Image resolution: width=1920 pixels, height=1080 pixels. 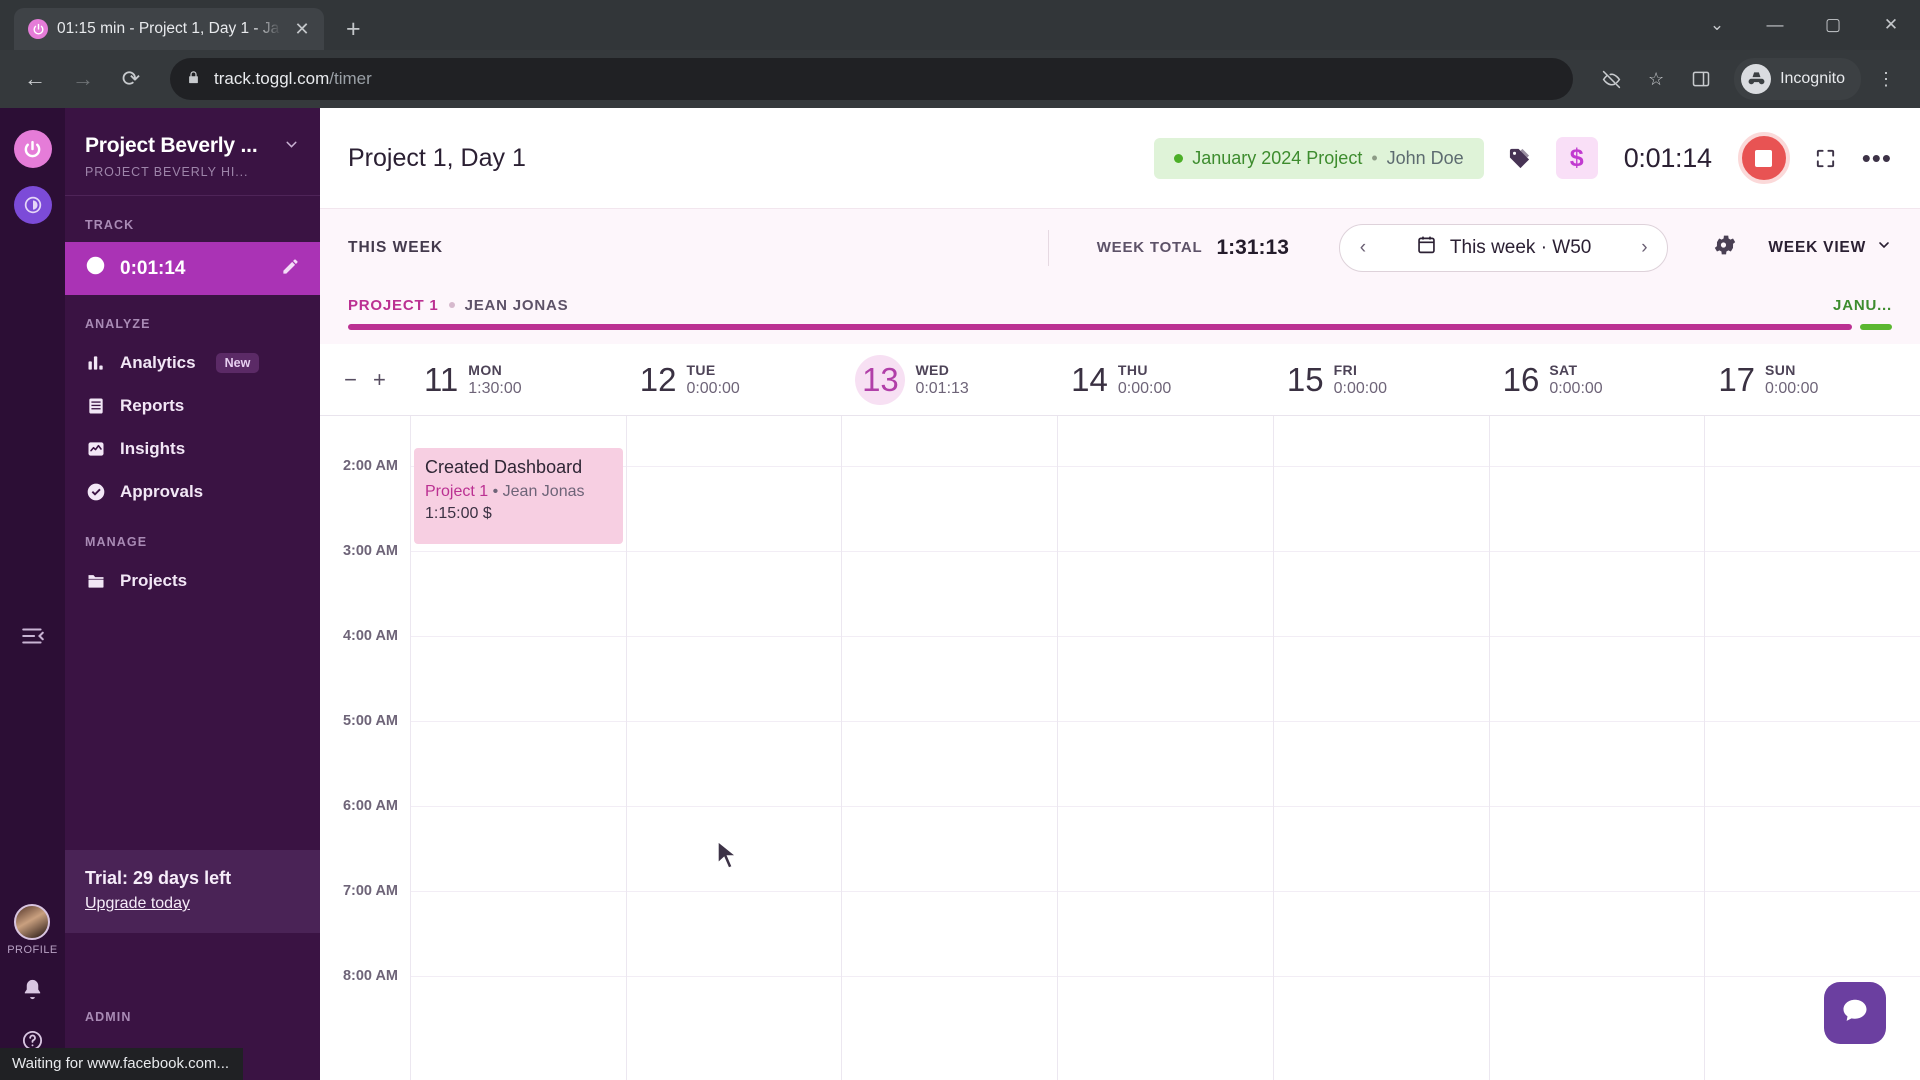 What do you see at coordinates (35, 79) in the screenshot?
I see `back-button: ←` at bounding box center [35, 79].